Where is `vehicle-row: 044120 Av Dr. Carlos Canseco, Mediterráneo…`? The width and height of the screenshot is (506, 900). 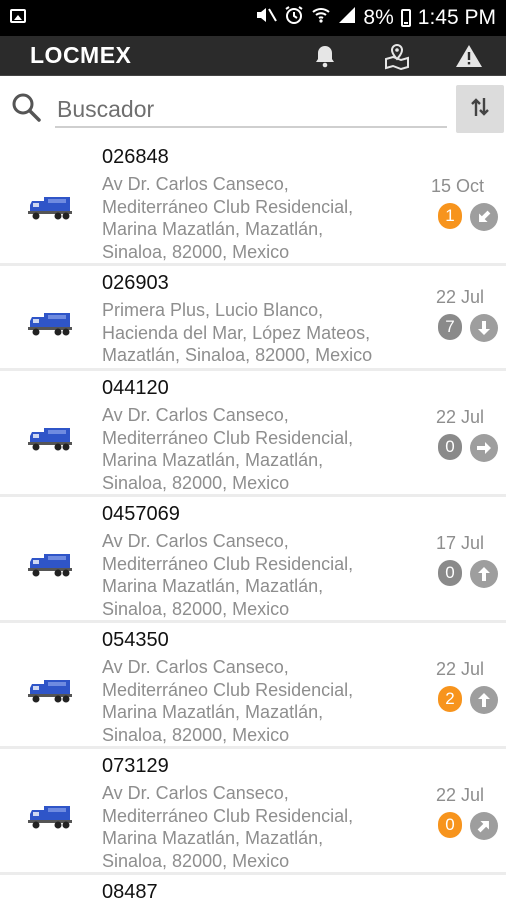
vehicle-row: 044120 Av Dr. Carlos Canseco, Mediterráneo… is located at coordinates (253, 434).